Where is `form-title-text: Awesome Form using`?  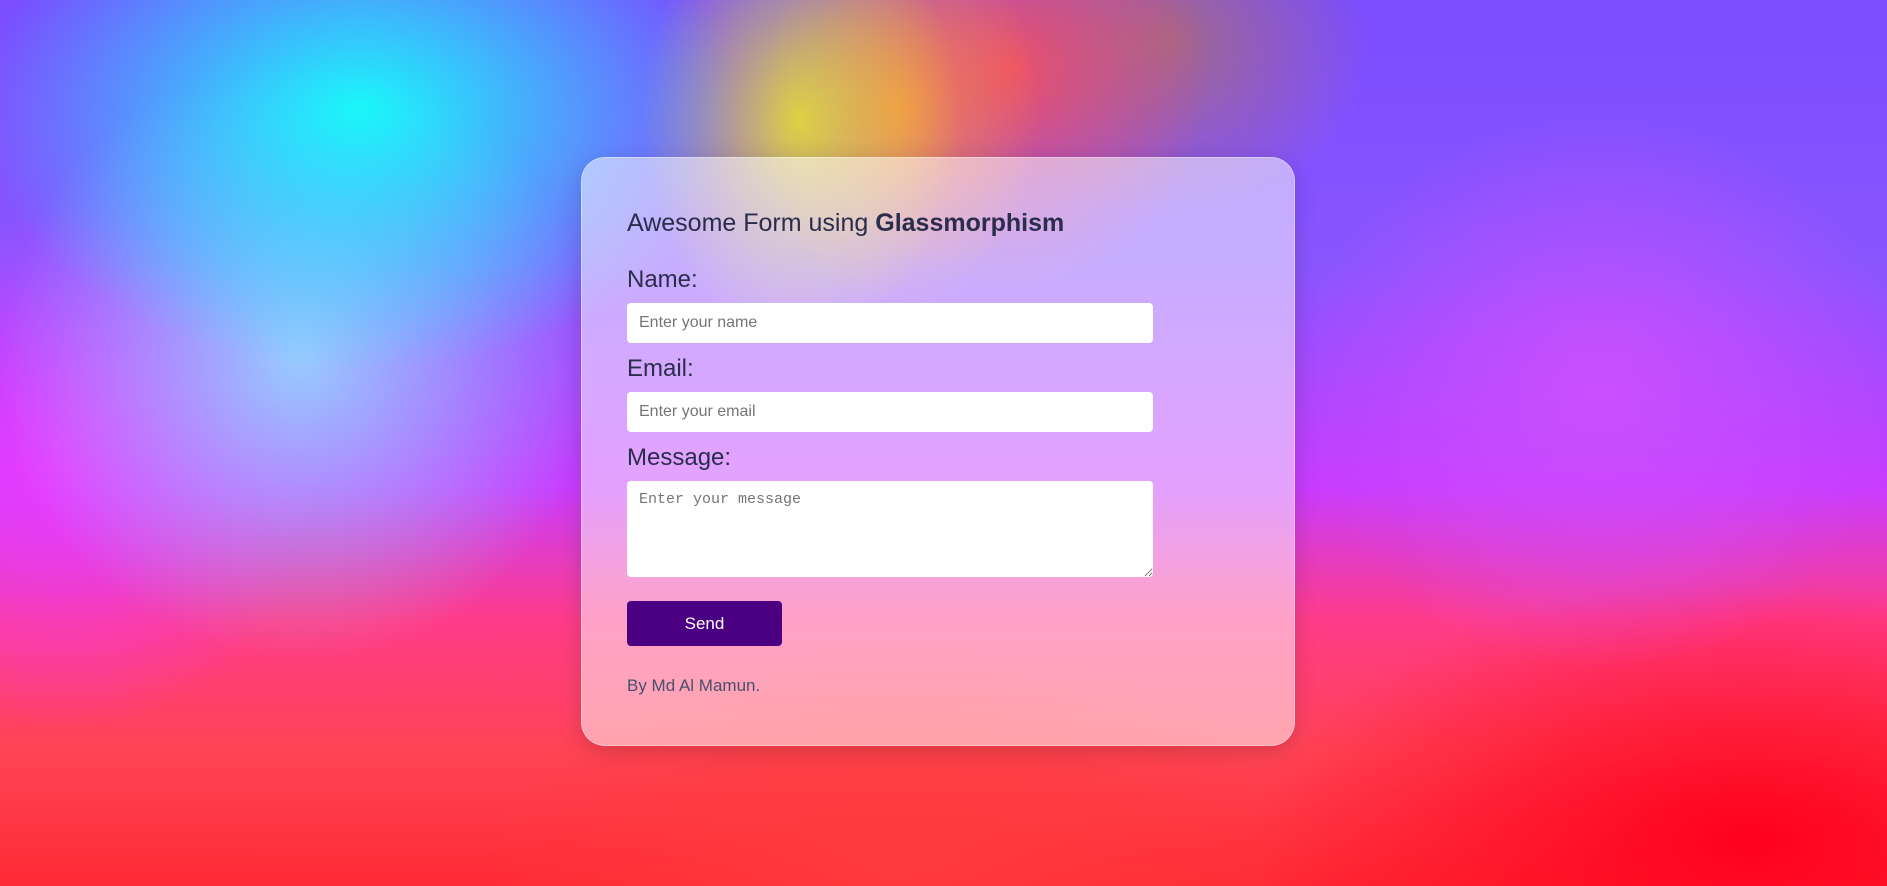
form-title-text: Awesome Form using is located at coordinates (751, 223).